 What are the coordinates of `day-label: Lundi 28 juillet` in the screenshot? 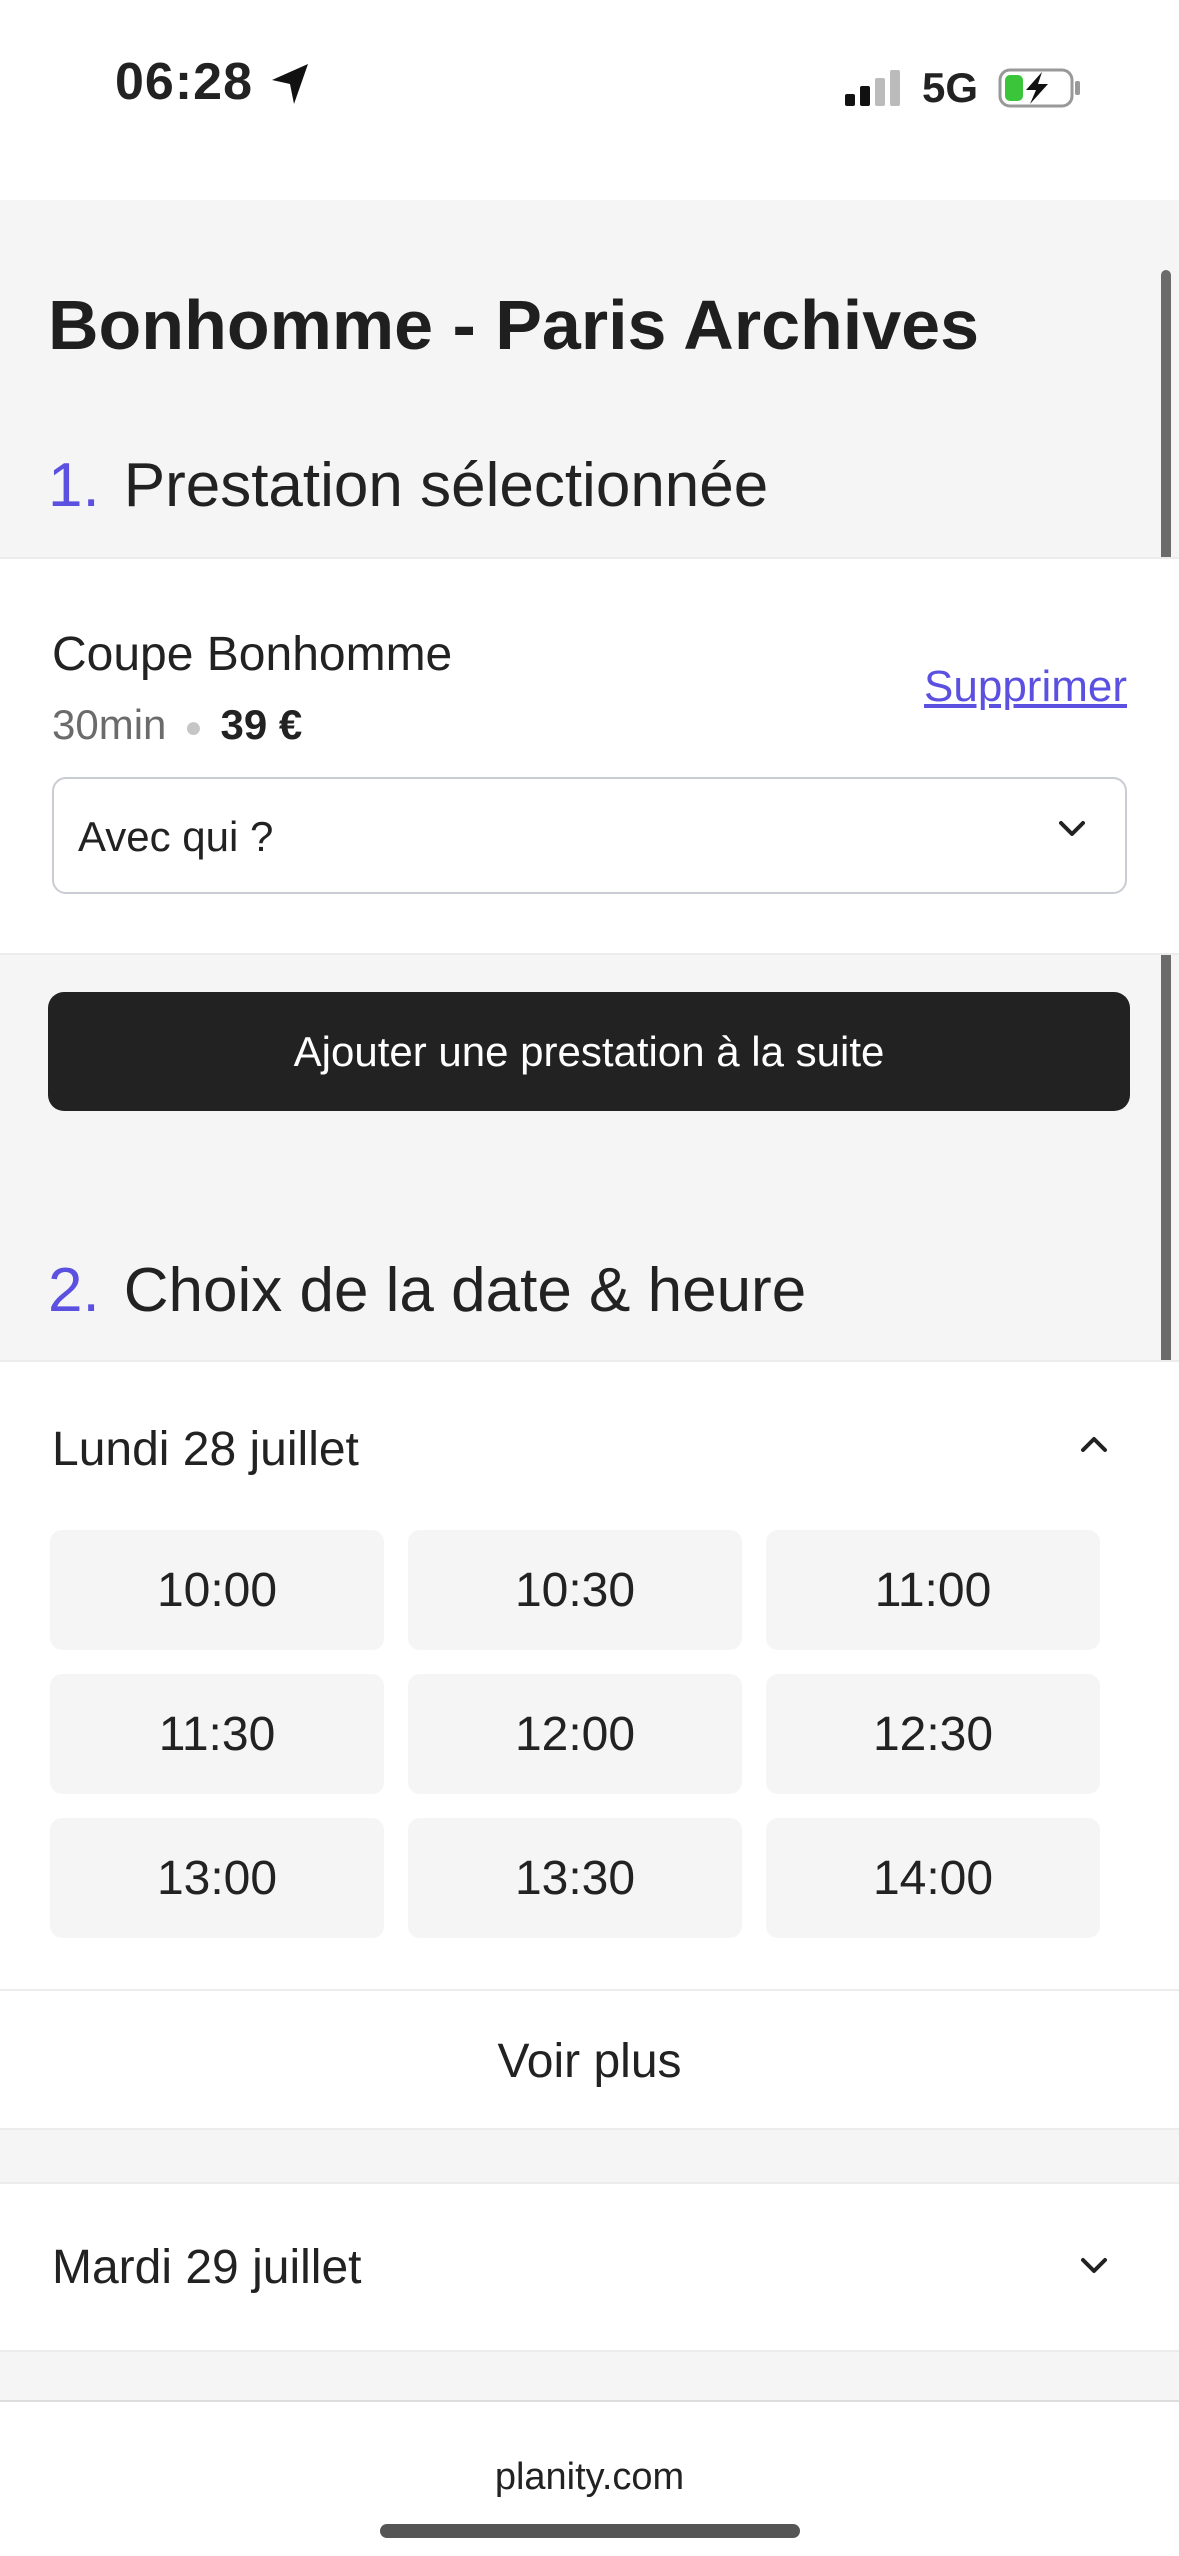 It's located at (205, 1449).